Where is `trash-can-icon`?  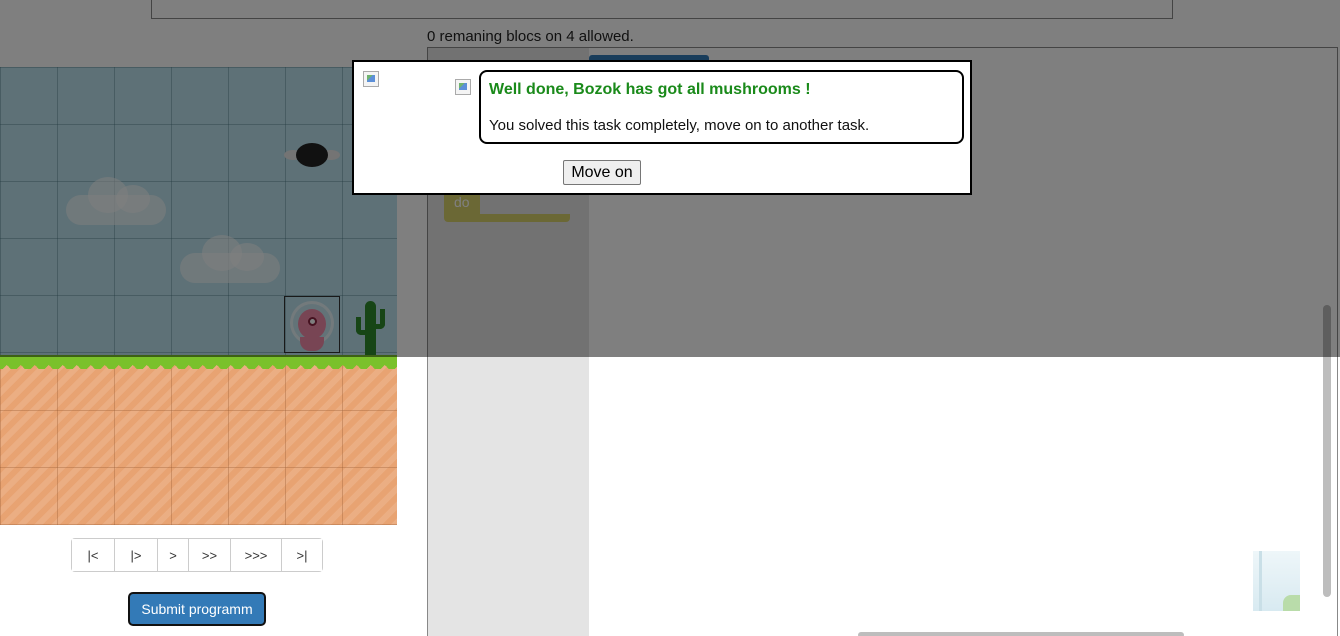
trash-can-icon is located at coordinates (1276, 581).